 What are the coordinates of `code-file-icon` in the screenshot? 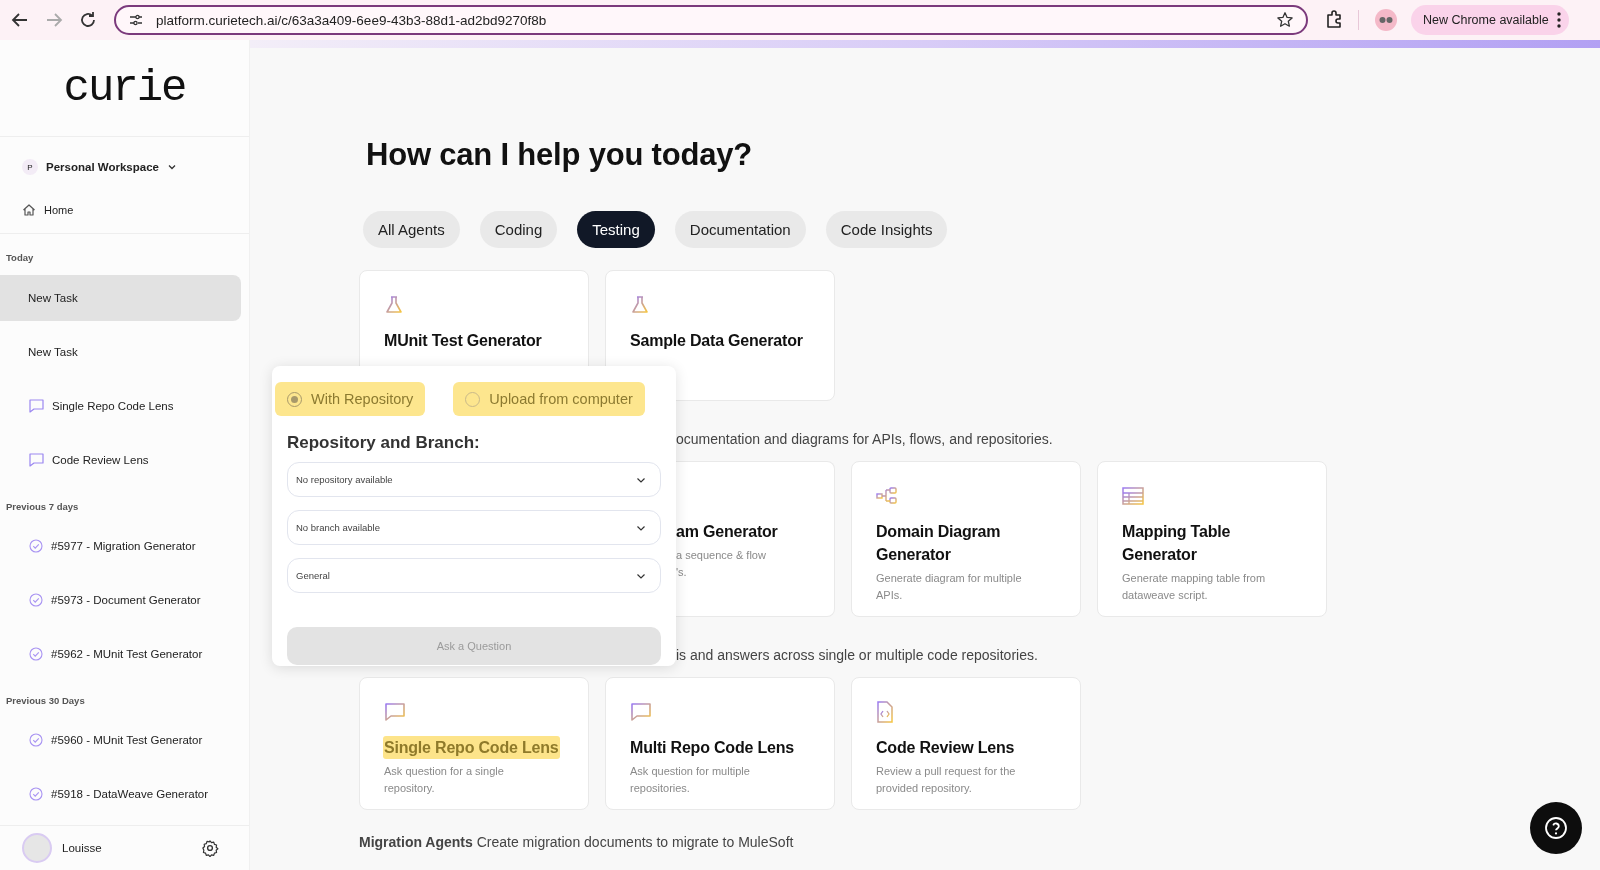 It's located at (885, 712).